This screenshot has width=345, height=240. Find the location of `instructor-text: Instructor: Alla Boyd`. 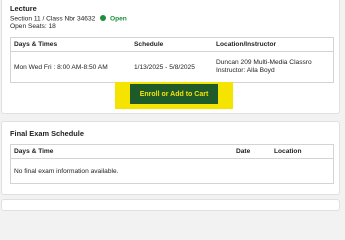

instructor-text: Instructor: Alla Boyd is located at coordinates (245, 70).